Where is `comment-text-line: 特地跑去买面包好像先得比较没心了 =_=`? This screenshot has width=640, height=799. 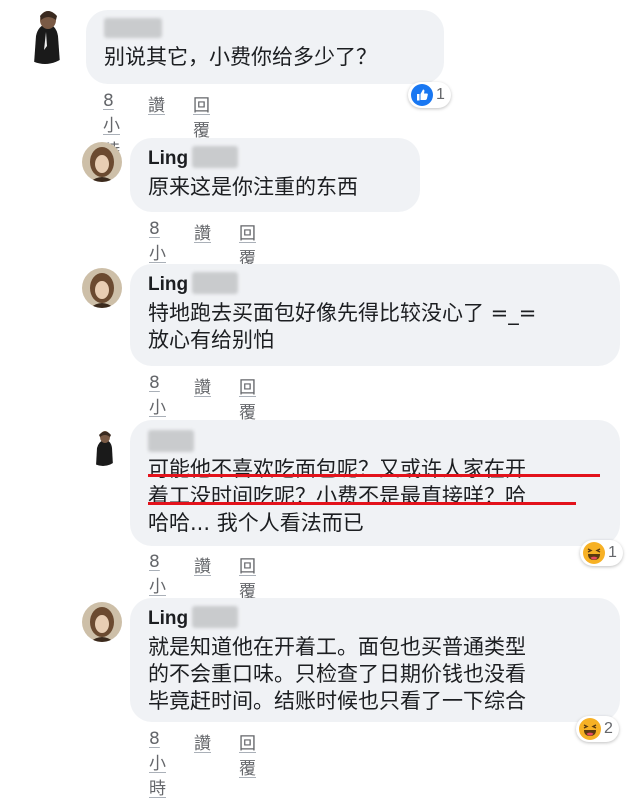 comment-text-line: 特地跑去买面包好像先得比较没心了 =_= is located at coordinates (342, 313).